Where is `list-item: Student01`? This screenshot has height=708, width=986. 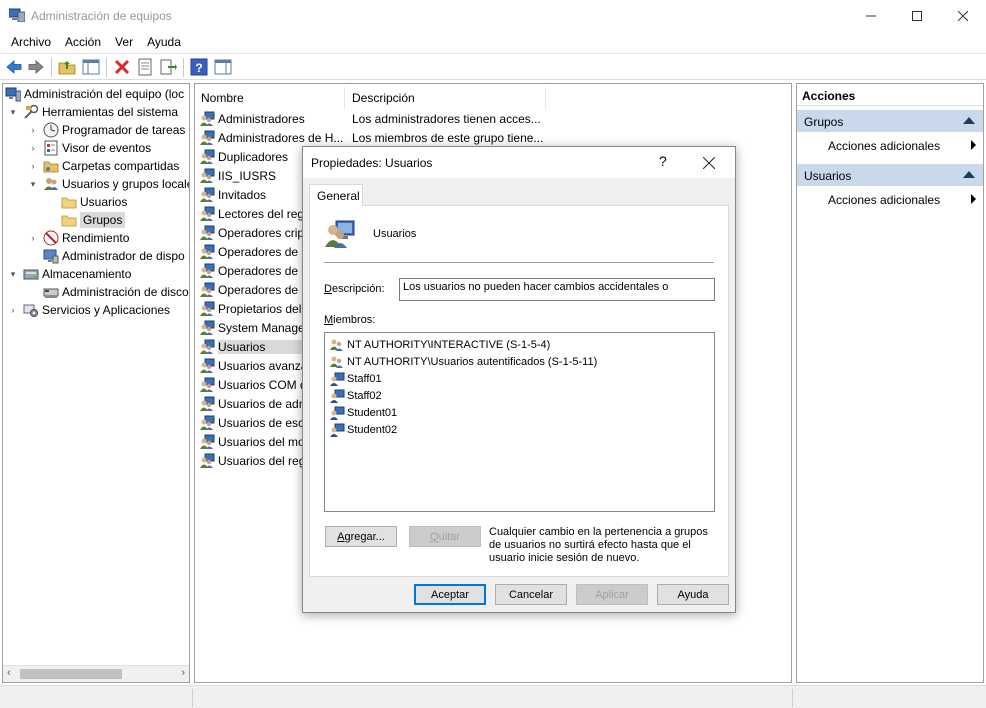
list-item: Student01 is located at coordinates (363, 412).